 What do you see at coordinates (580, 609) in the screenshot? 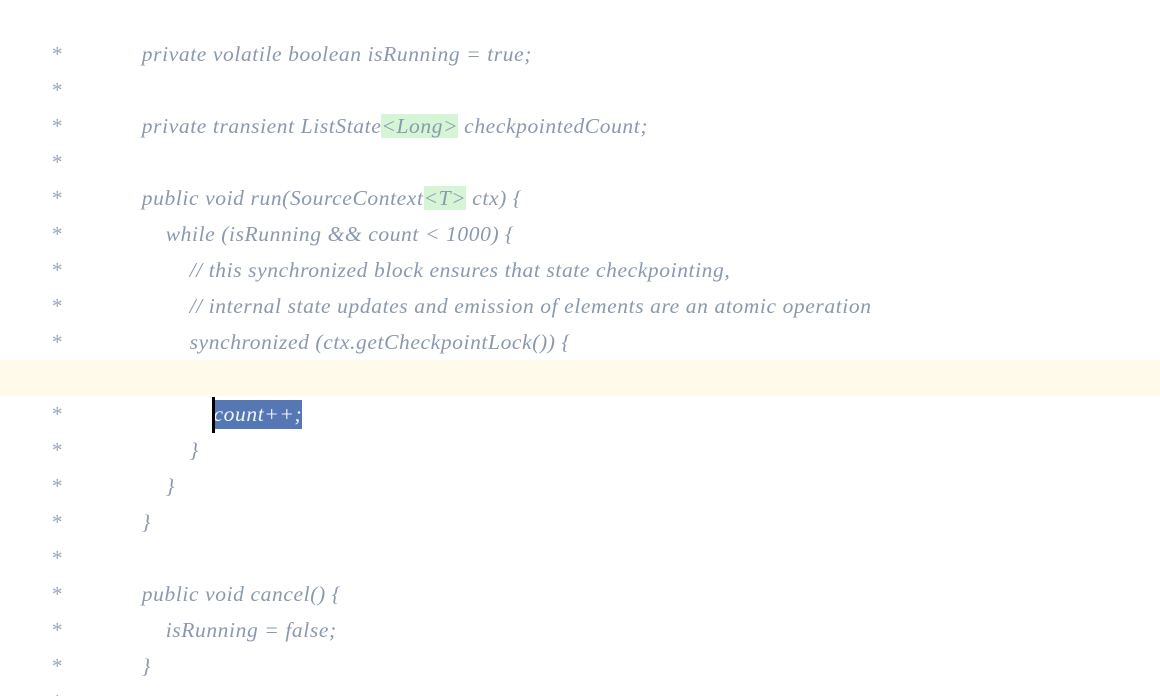
I see `code-line: * isRunning = false;` at bounding box center [580, 609].